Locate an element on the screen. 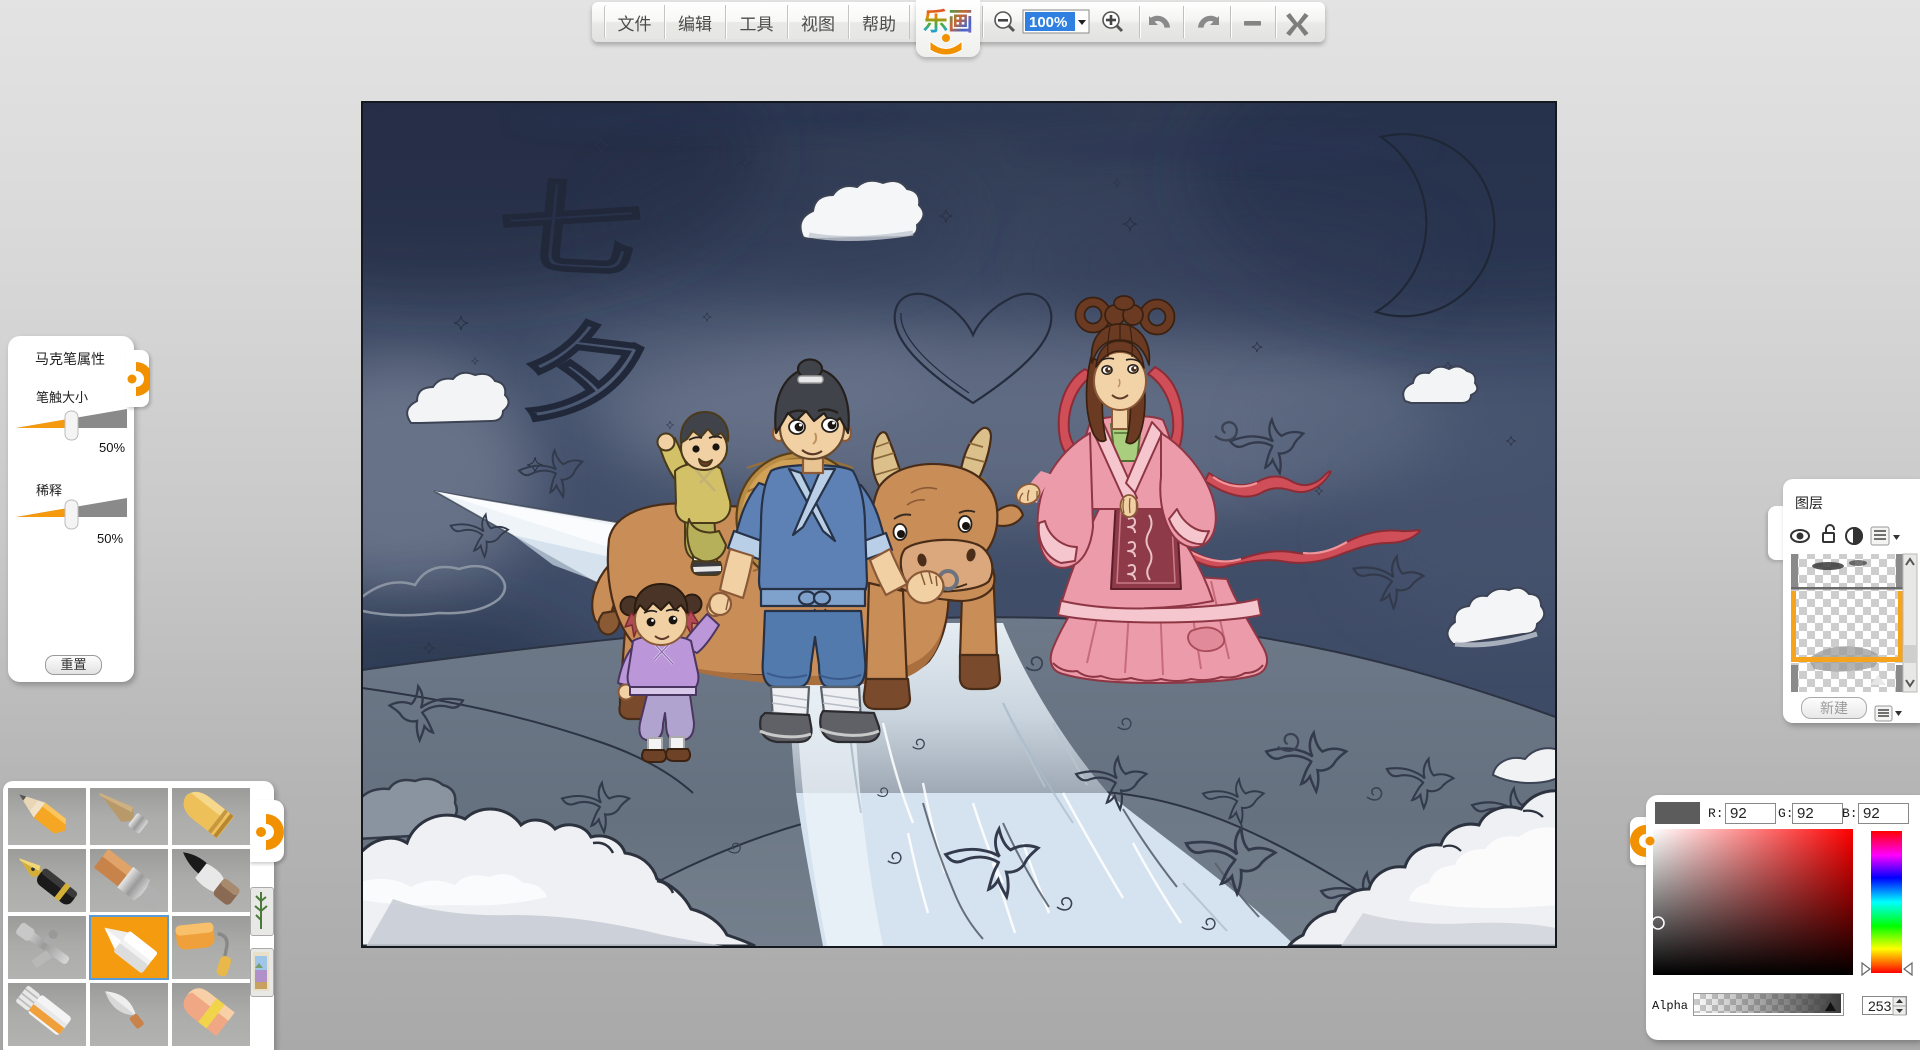  svg-text: 夕 is located at coordinates (584, 378).